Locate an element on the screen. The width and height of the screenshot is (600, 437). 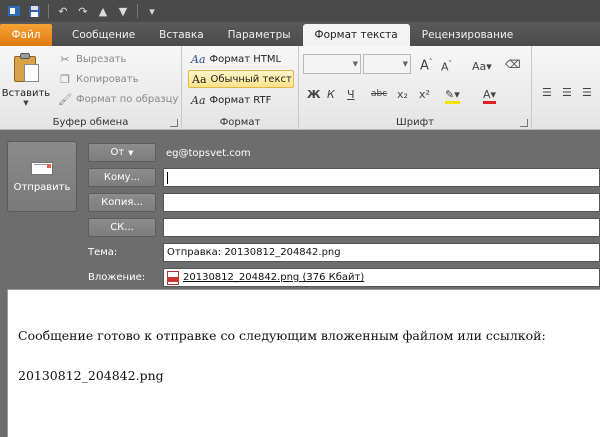
brush-icon: 🖌 is located at coordinates (65, 99).